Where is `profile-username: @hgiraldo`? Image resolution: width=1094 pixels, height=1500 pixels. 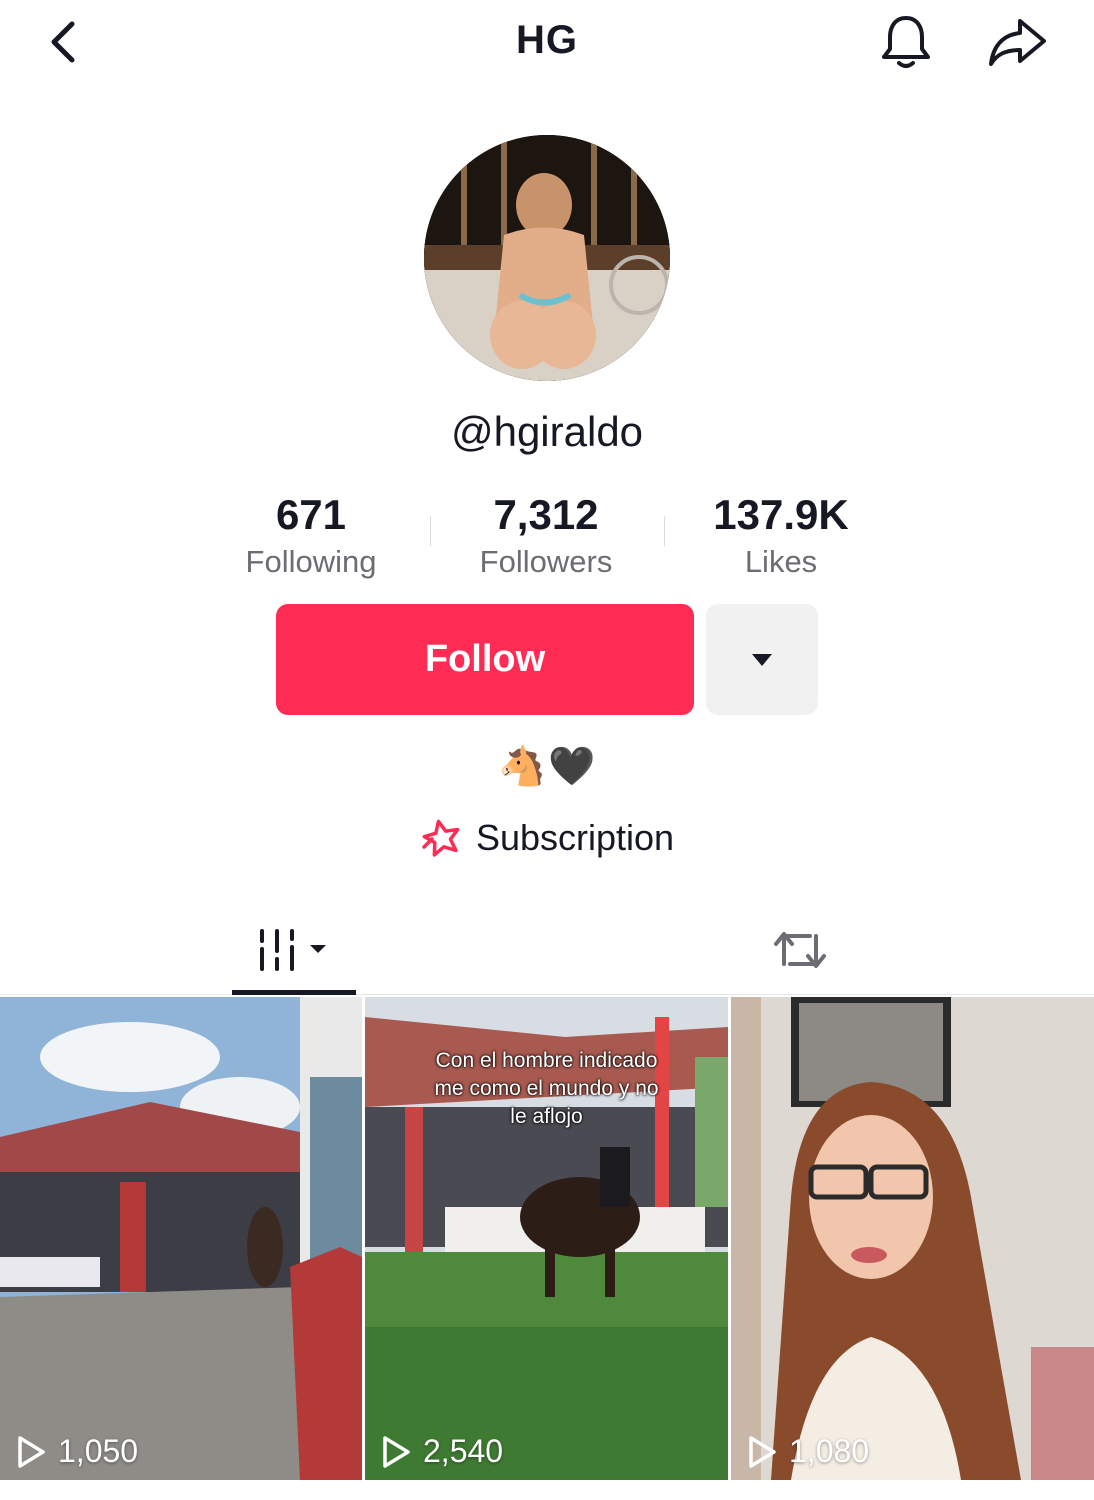 profile-username: @hgiraldo is located at coordinates (547, 431).